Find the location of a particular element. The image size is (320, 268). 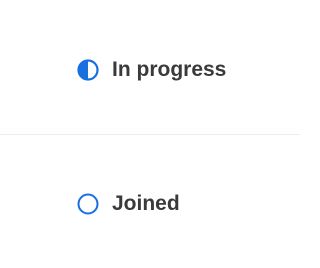

empty-circle-icon is located at coordinates (88, 204).